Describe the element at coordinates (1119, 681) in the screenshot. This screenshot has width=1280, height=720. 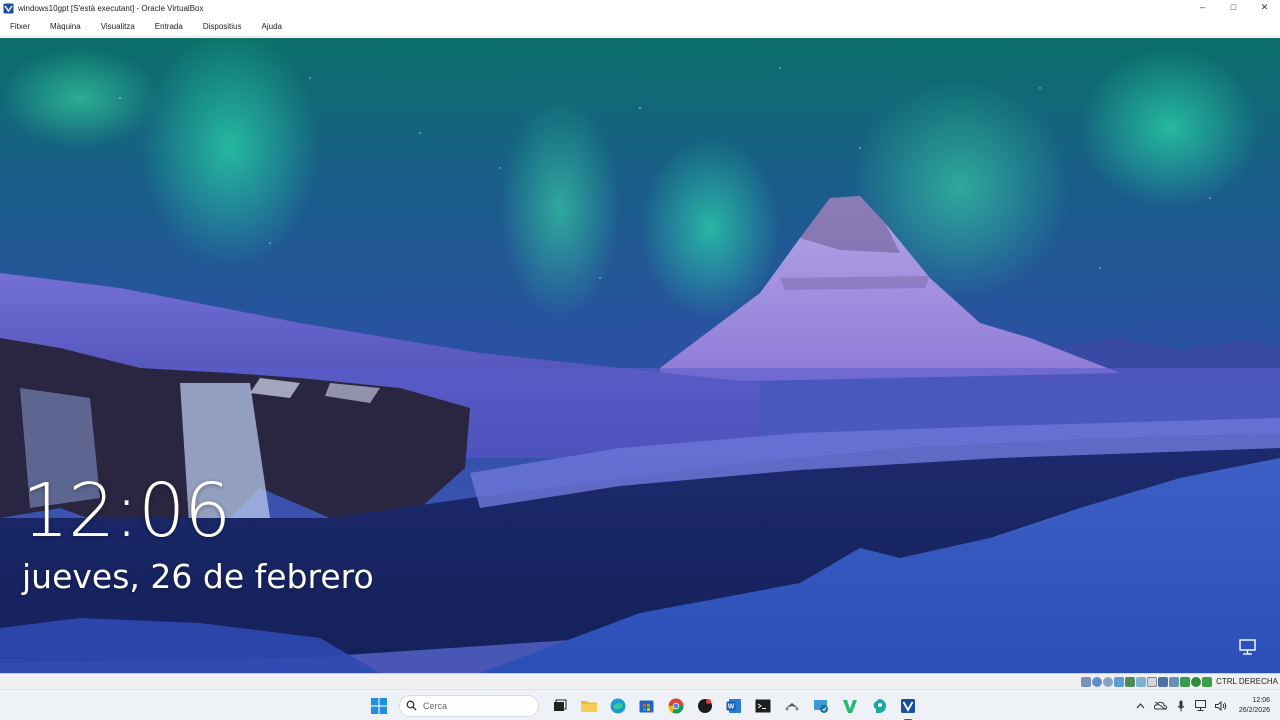
I see `network-adapter-icon` at that location.